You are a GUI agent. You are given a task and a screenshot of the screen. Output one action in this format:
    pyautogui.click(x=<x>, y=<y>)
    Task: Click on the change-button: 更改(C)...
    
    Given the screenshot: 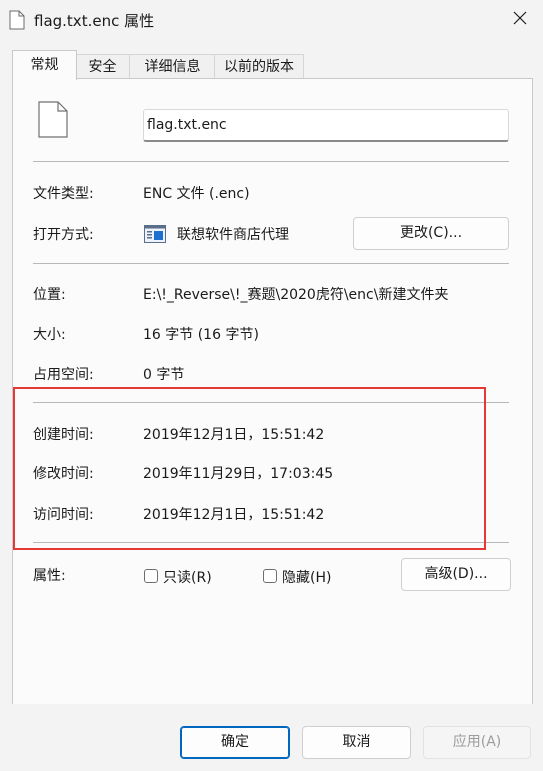 What is the action you would take?
    pyautogui.click(x=431, y=233)
    